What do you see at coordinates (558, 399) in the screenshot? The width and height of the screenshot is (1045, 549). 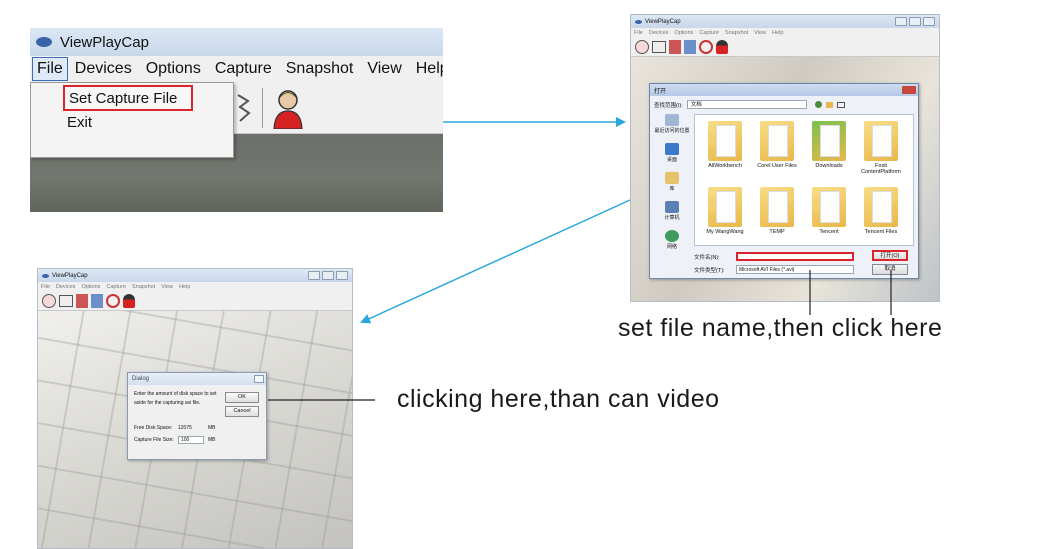 I see `callout-click-ok: clicking here,than can video` at bounding box center [558, 399].